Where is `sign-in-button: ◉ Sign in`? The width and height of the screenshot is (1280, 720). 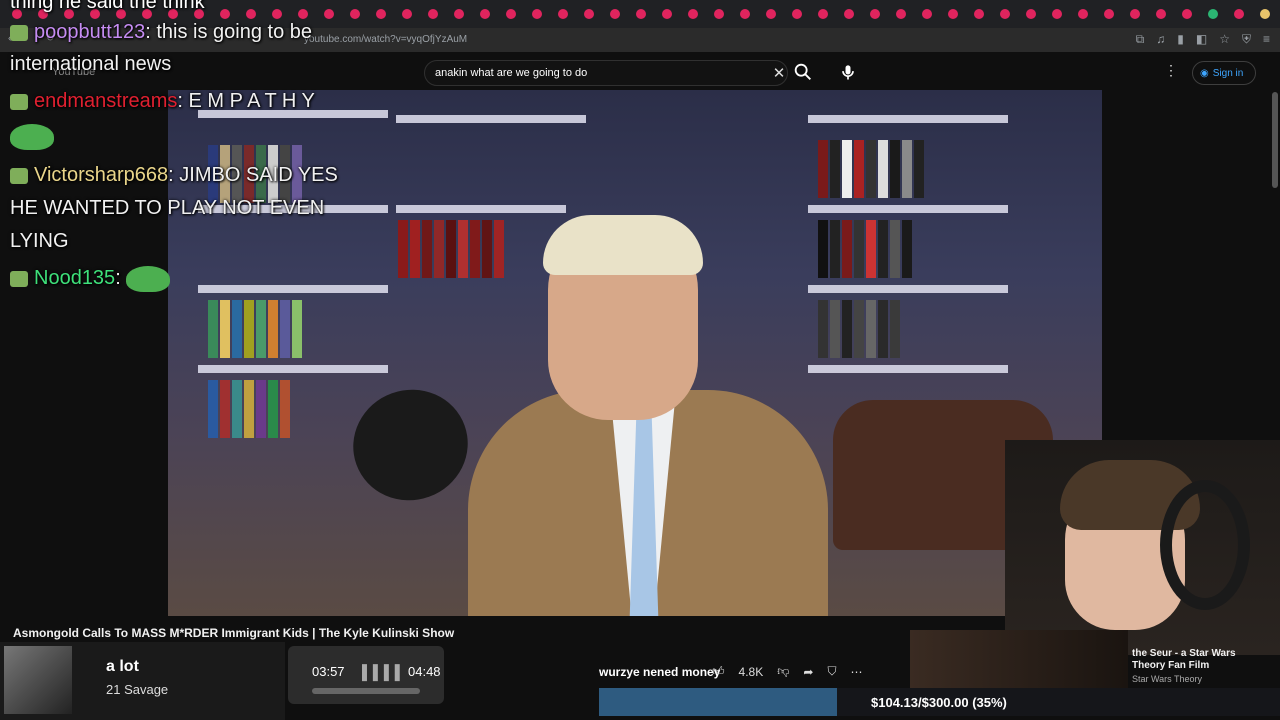
sign-in-button: ◉ Sign in is located at coordinates (1224, 73).